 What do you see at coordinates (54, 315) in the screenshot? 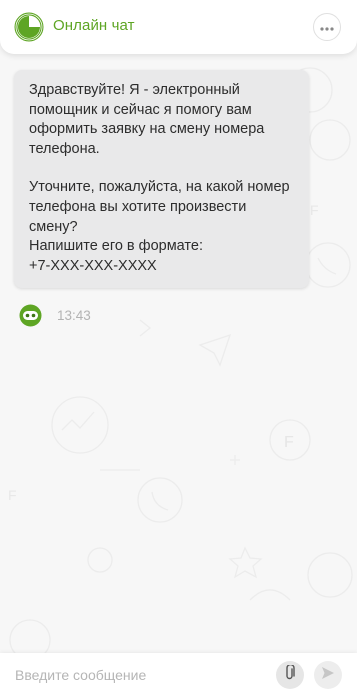
I see `message-meta: 13:43` at bounding box center [54, 315].